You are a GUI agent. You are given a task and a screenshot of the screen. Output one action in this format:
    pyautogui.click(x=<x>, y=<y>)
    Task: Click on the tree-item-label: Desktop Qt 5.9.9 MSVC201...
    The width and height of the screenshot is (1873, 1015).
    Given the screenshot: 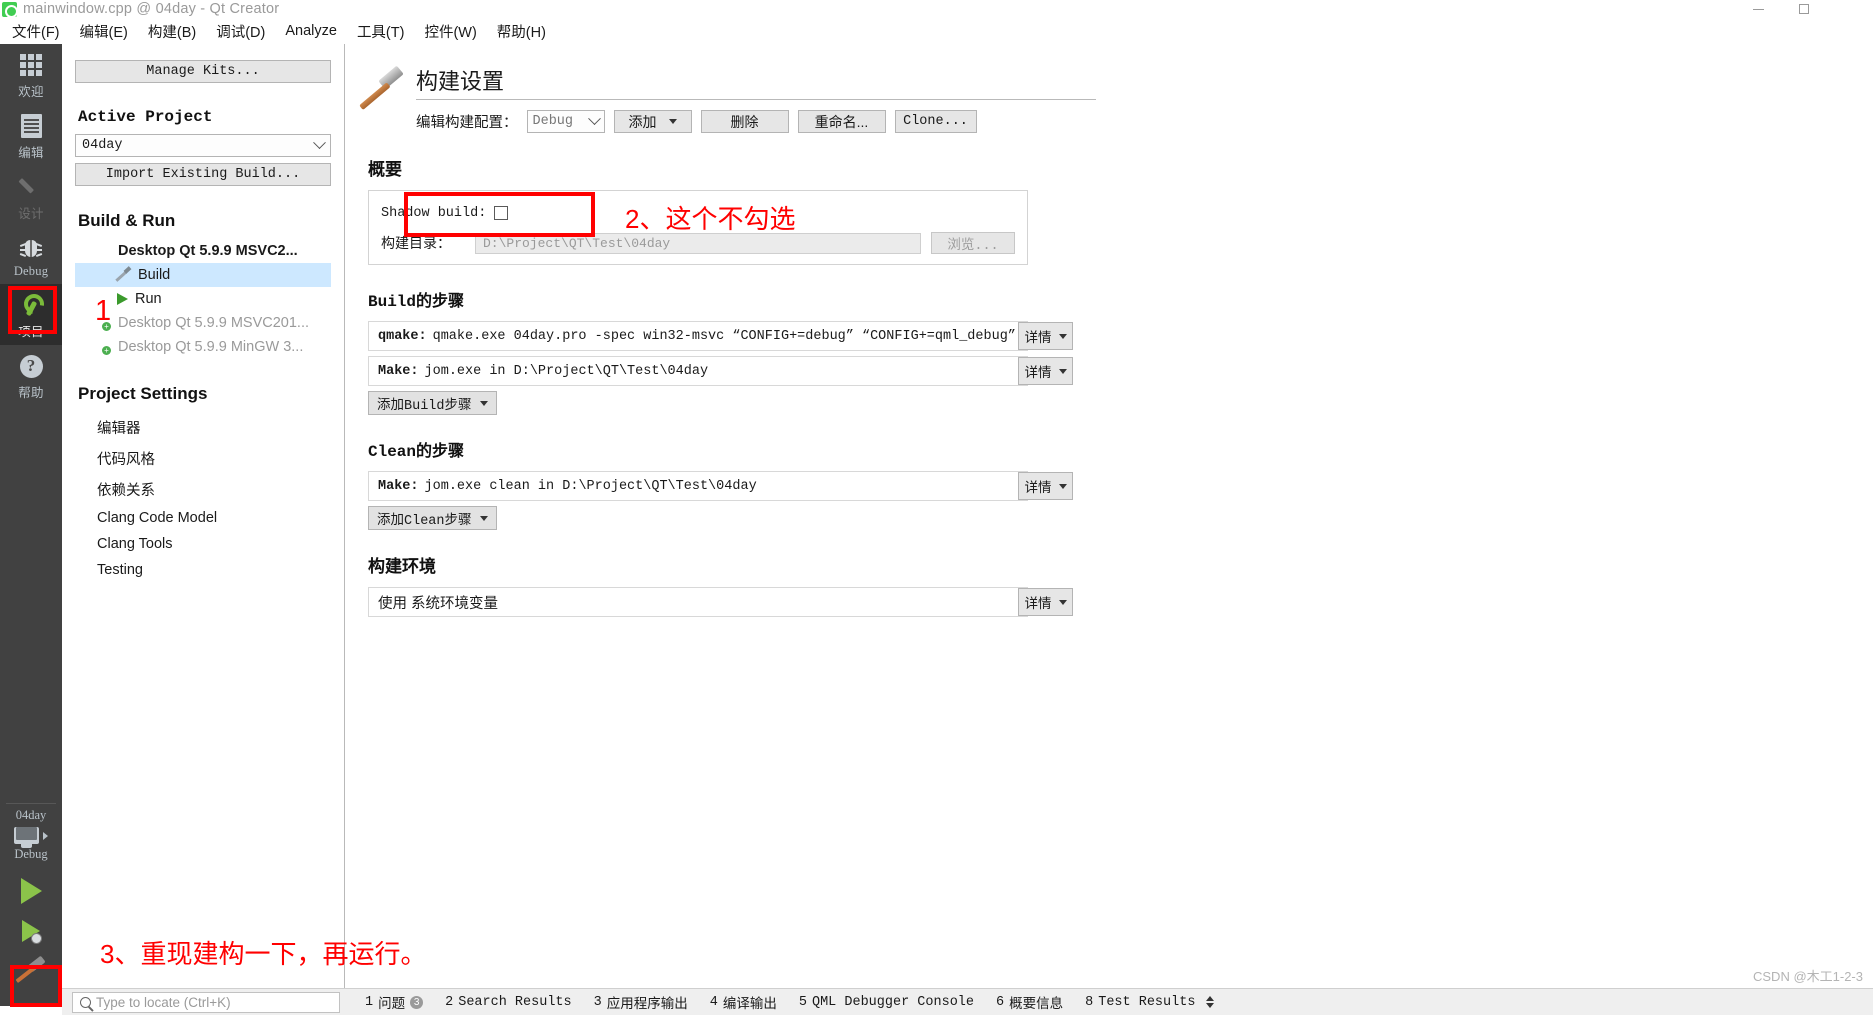 What is the action you would take?
    pyautogui.click(x=214, y=323)
    